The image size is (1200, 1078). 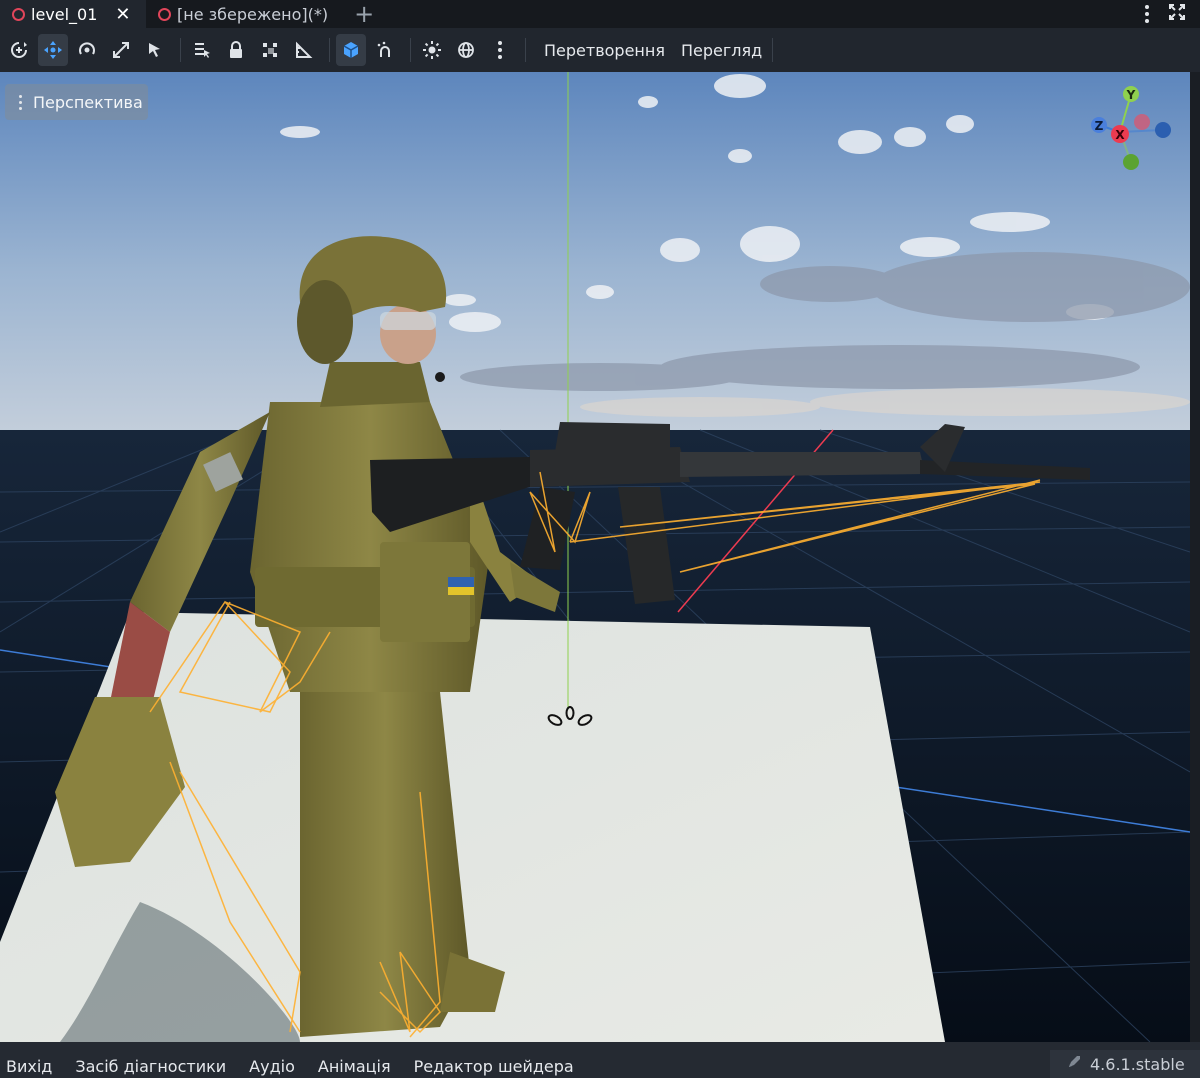 What do you see at coordinates (1195, 557) in the screenshot?
I see `viewport-right-gutter` at bounding box center [1195, 557].